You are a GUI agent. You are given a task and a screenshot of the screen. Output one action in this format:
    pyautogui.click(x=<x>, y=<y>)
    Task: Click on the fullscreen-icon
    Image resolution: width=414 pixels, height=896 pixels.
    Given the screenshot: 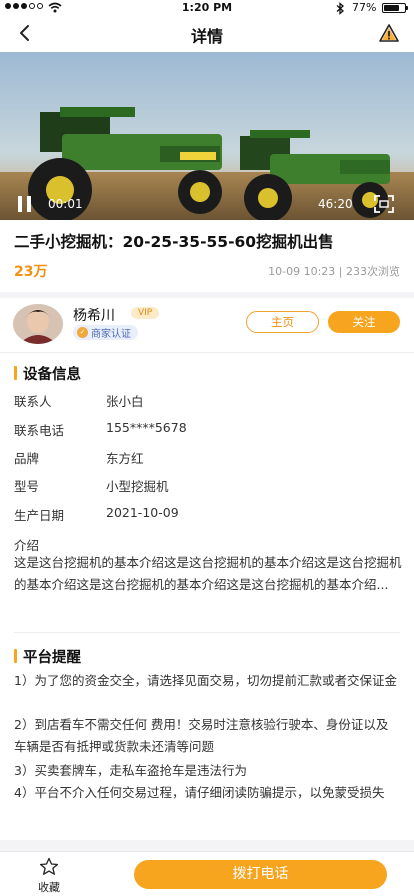 What is the action you would take?
    pyautogui.click(x=384, y=204)
    